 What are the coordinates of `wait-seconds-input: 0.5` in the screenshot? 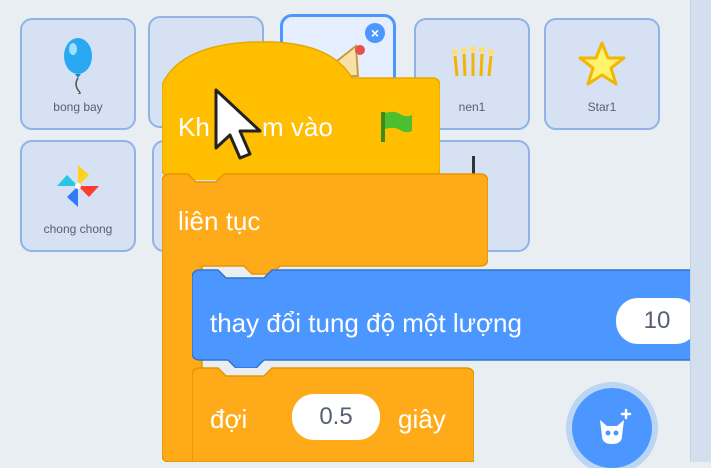 It's located at (336, 417).